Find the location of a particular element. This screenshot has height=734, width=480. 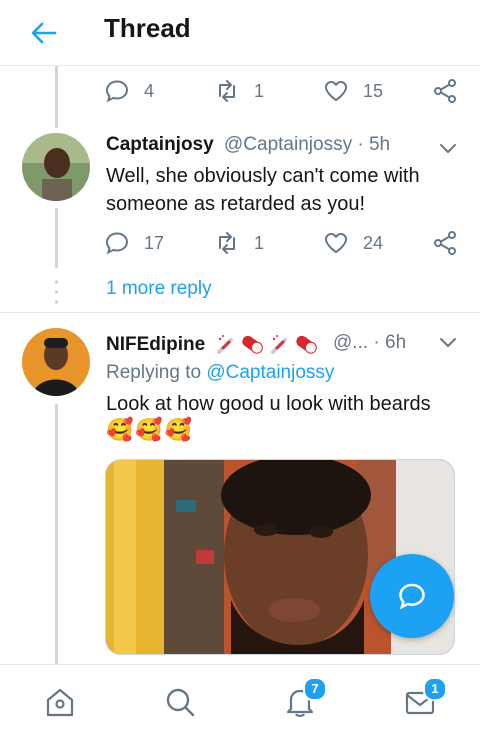

tab-messages: 1 is located at coordinates (425, 698).